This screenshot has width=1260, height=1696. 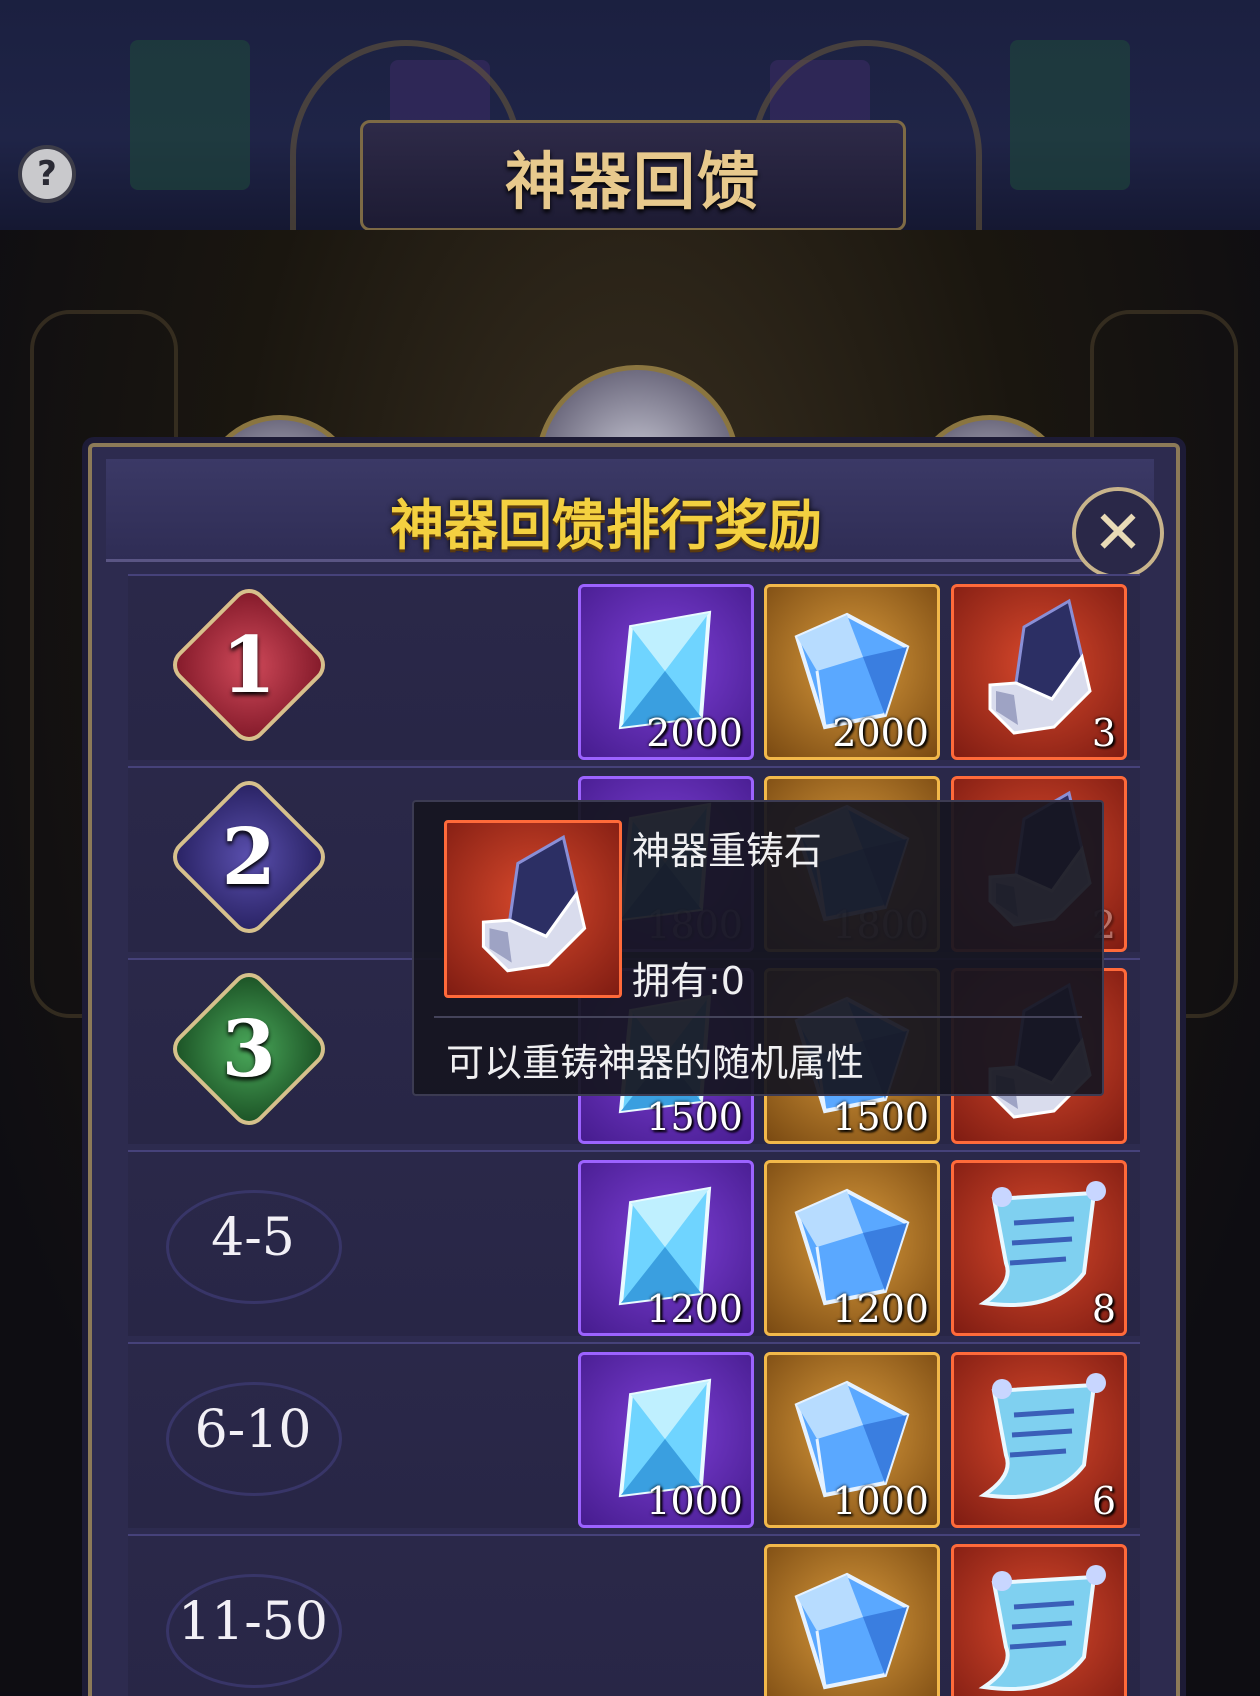 What do you see at coordinates (852, 672) in the screenshot?
I see `reward-item-diamond: 2000` at bounding box center [852, 672].